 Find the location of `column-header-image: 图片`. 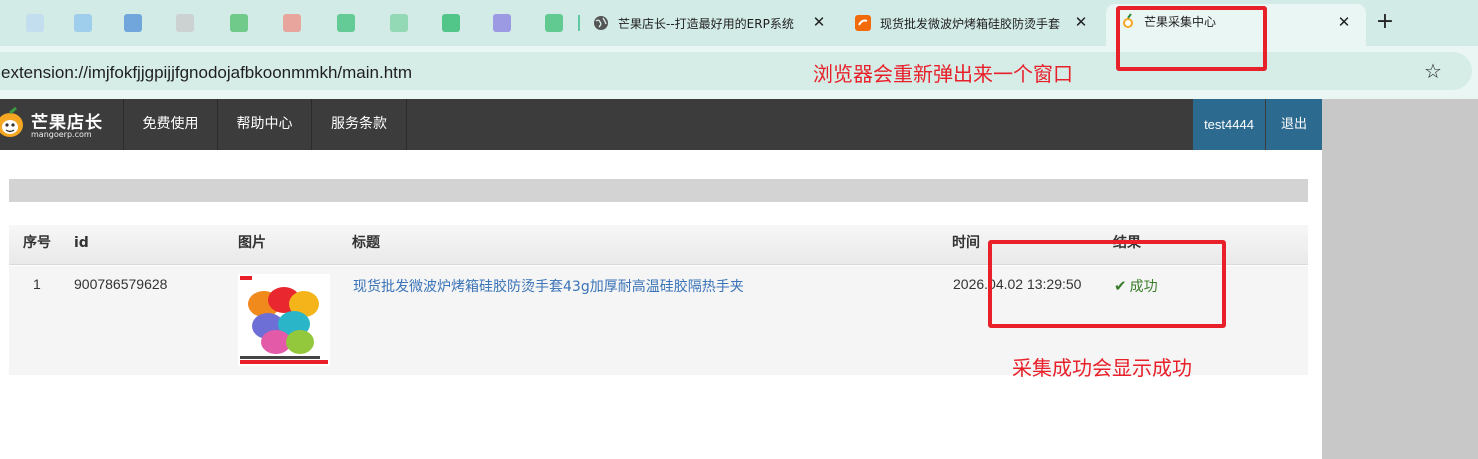

column-header-image: 图片 is located at coordinates (252, 243).